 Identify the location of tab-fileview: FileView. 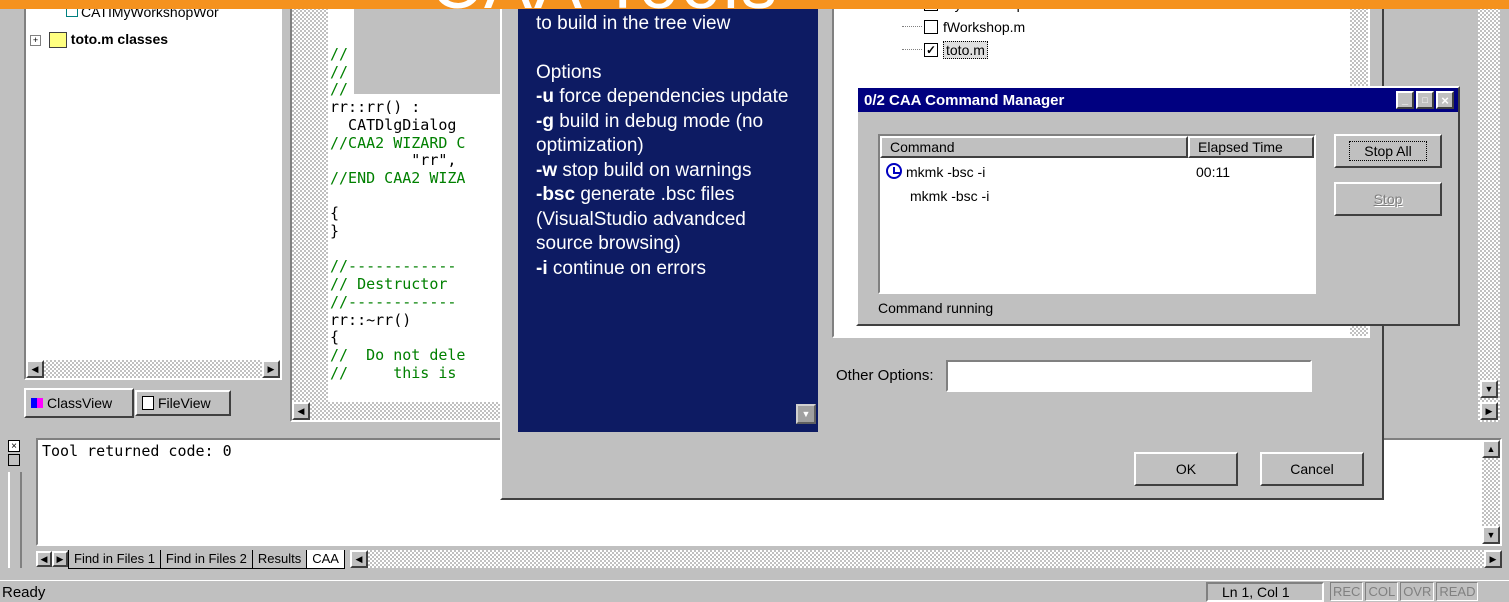
(183, 403).